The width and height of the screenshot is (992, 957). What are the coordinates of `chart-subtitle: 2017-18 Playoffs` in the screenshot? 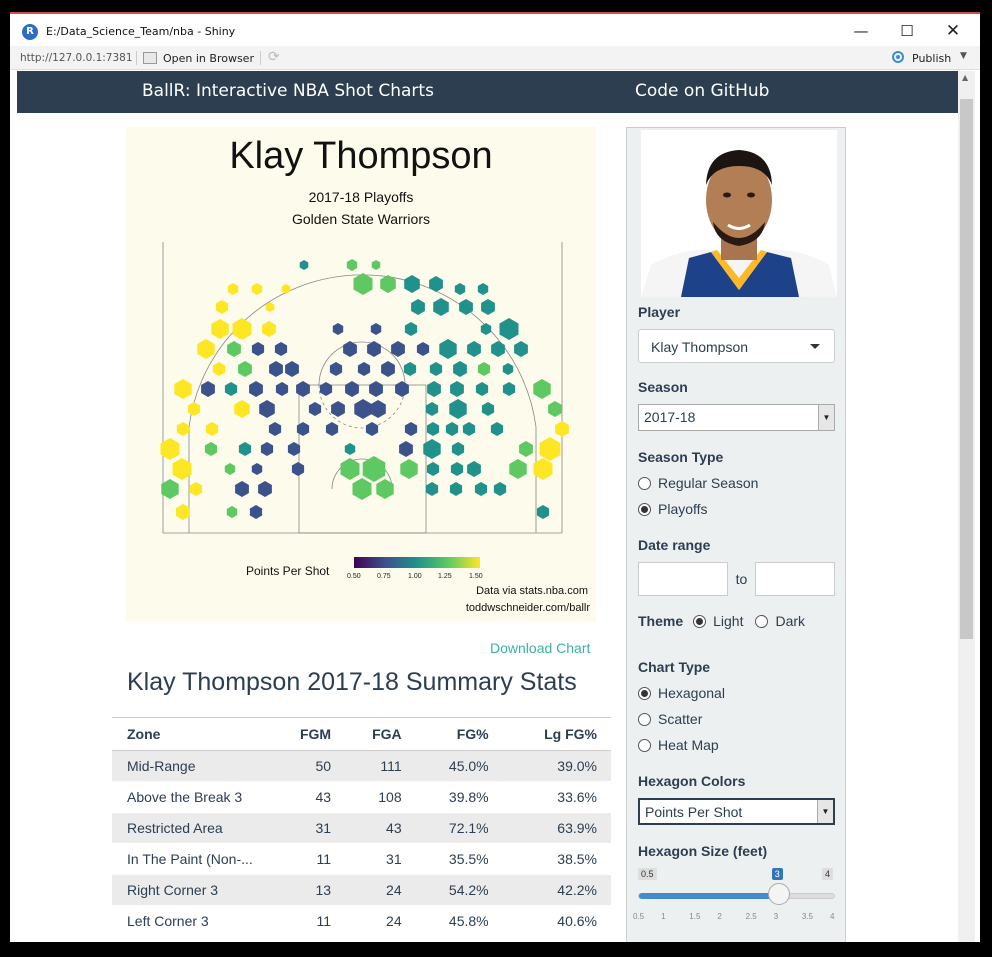 It's located at (361, 197).